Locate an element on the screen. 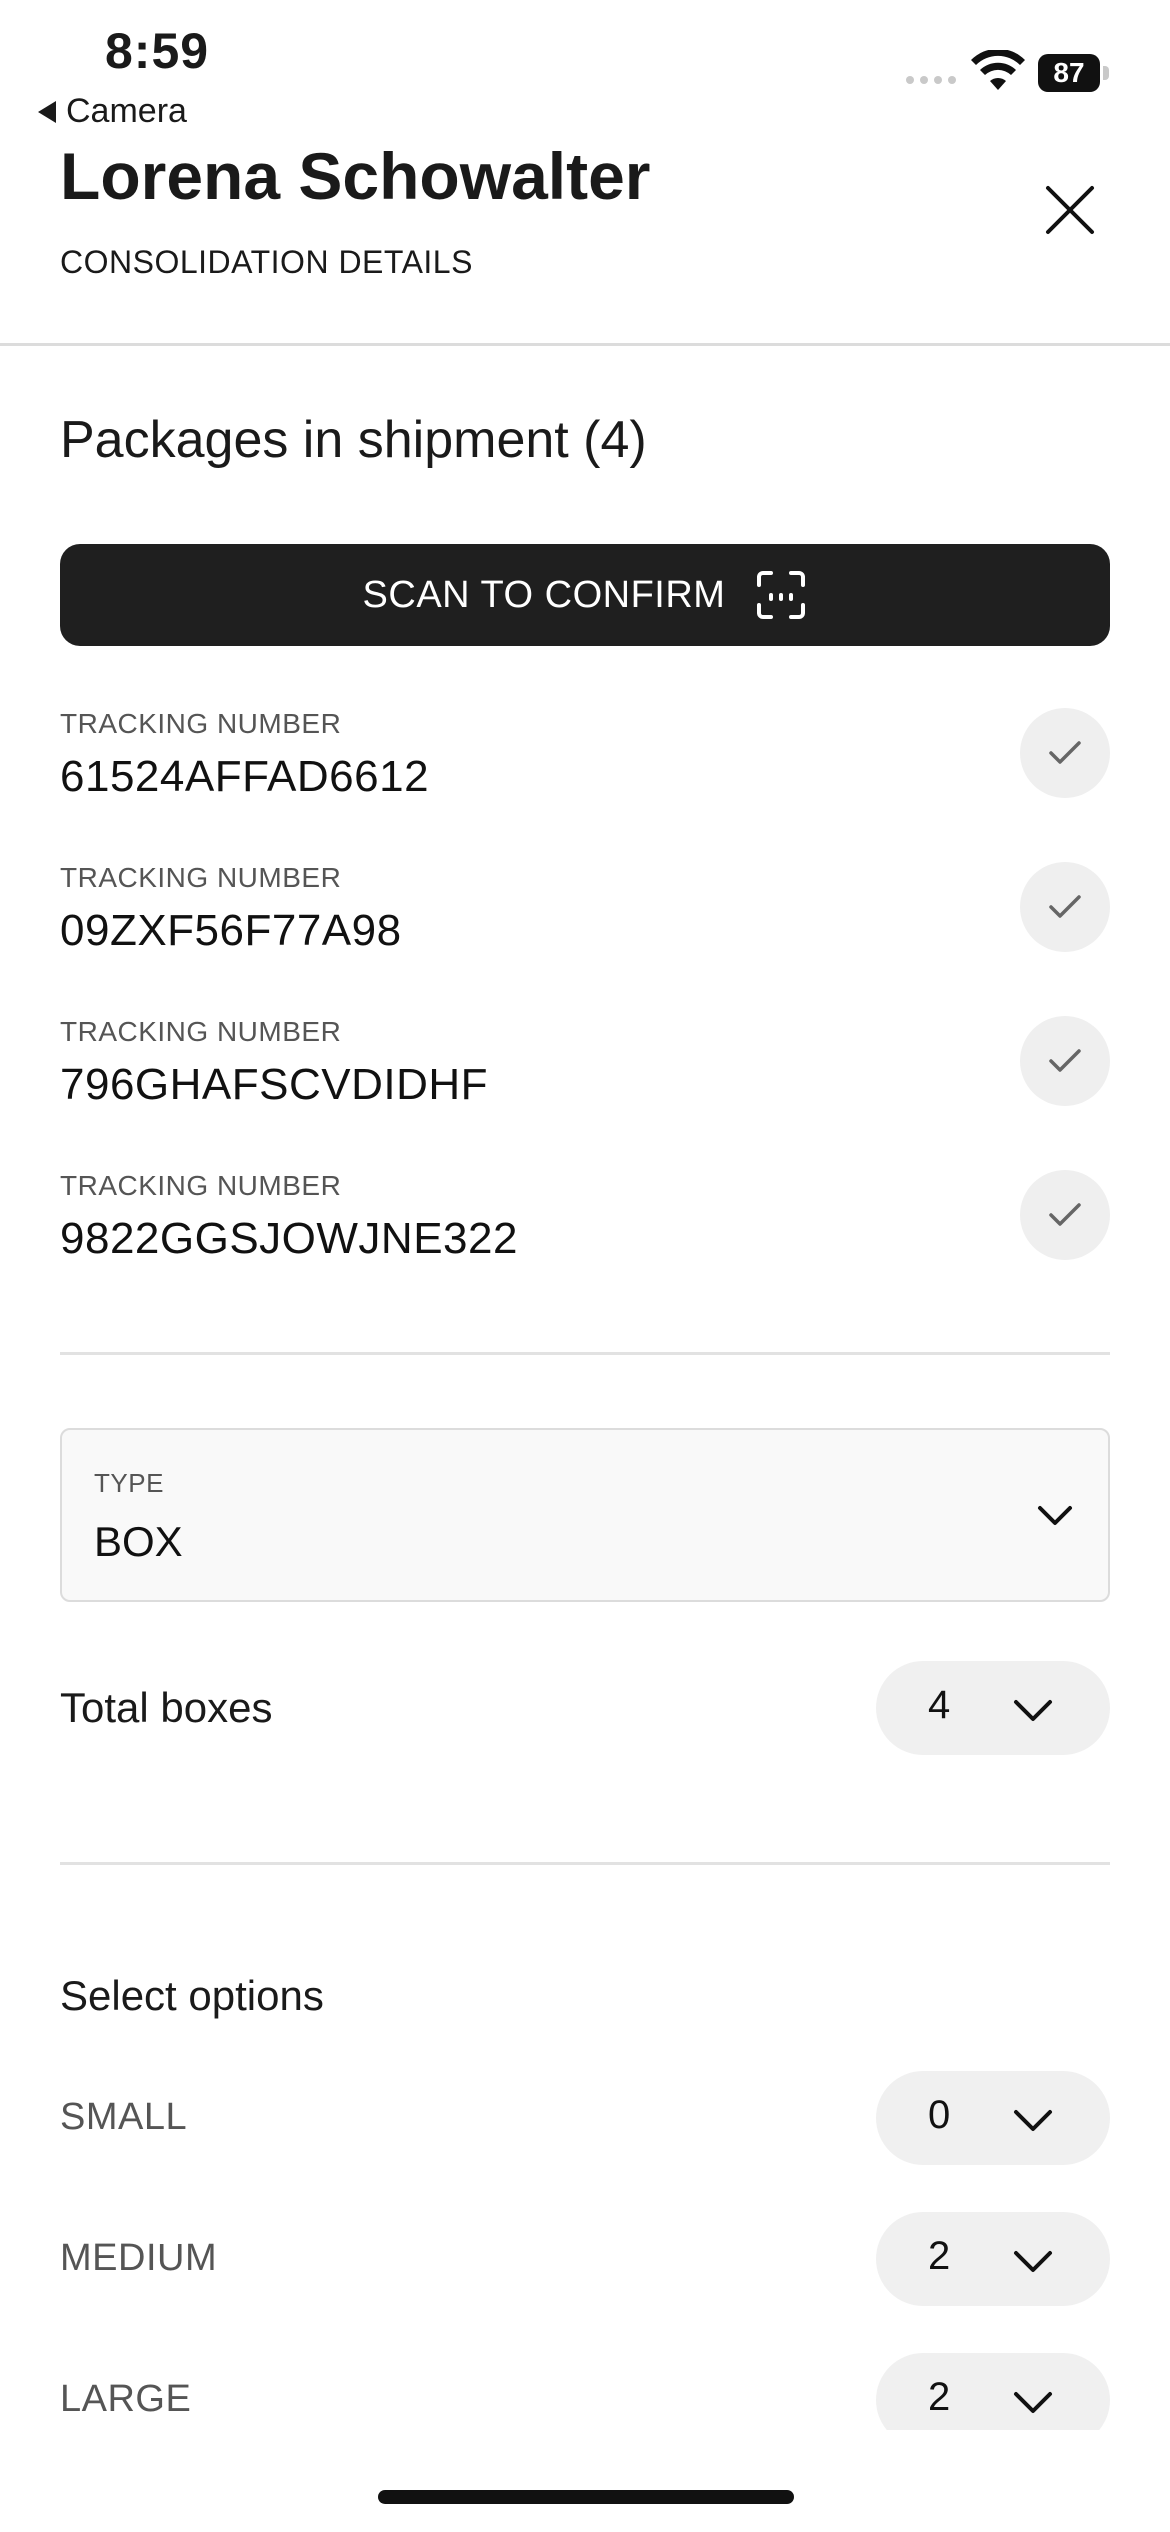  header-divider is located at coordinates (585, 344).